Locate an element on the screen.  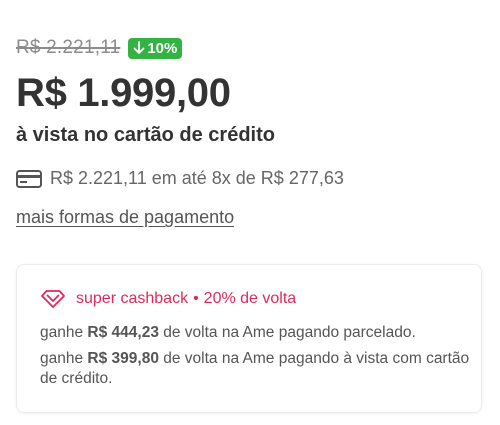
installments-row: R$ 2.221,11 em até 8x de R$ 277,63 is located at coordinates (180, 178).